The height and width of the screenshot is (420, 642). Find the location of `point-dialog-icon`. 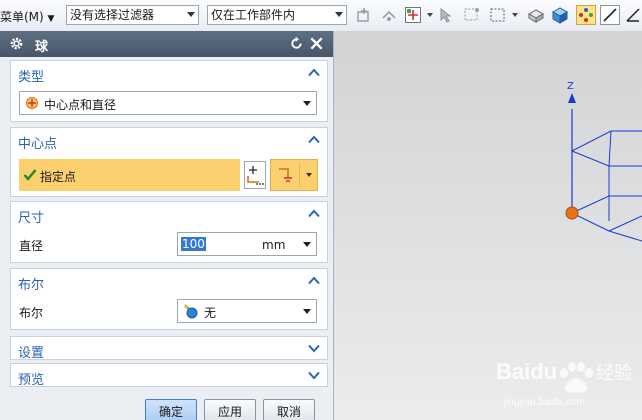

point-dialog-icon is located at coordinates (413, 15).